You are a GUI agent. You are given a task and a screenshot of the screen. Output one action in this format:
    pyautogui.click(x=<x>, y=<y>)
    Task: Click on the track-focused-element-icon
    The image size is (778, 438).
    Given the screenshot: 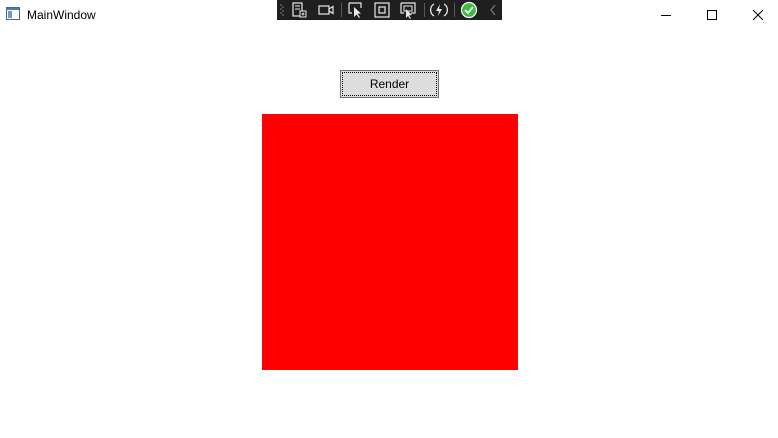 What is the action you would take?
    pyautogui.click(x=408, y=10)
    